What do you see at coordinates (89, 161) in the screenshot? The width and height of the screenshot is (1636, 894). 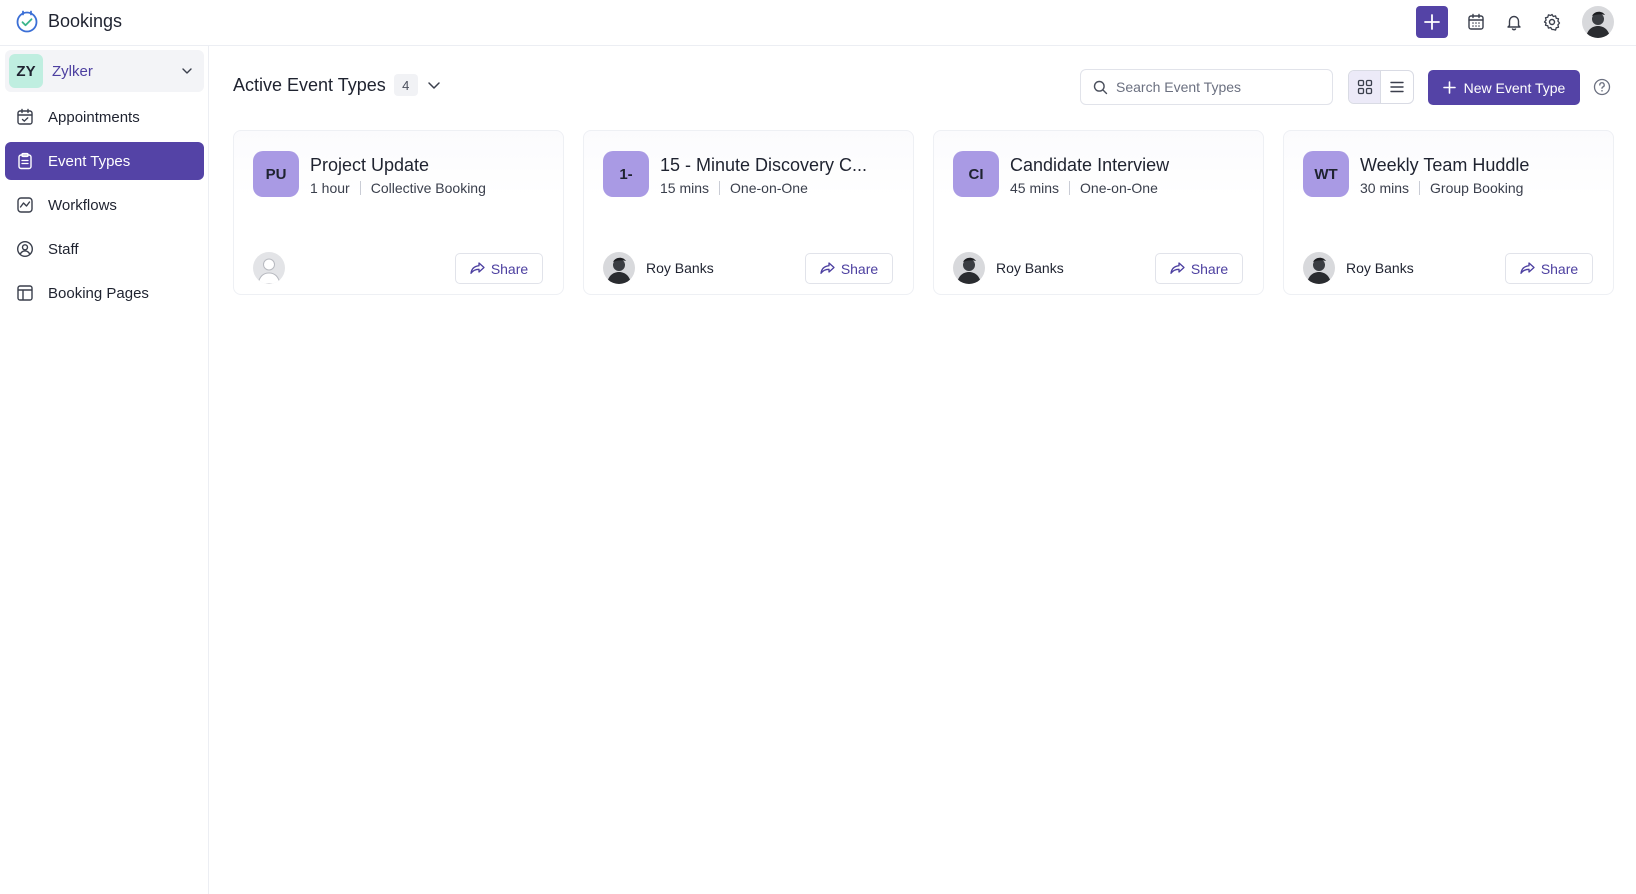 I see `sidebar-item-label: Event Types` at bounding box center [89, 161].